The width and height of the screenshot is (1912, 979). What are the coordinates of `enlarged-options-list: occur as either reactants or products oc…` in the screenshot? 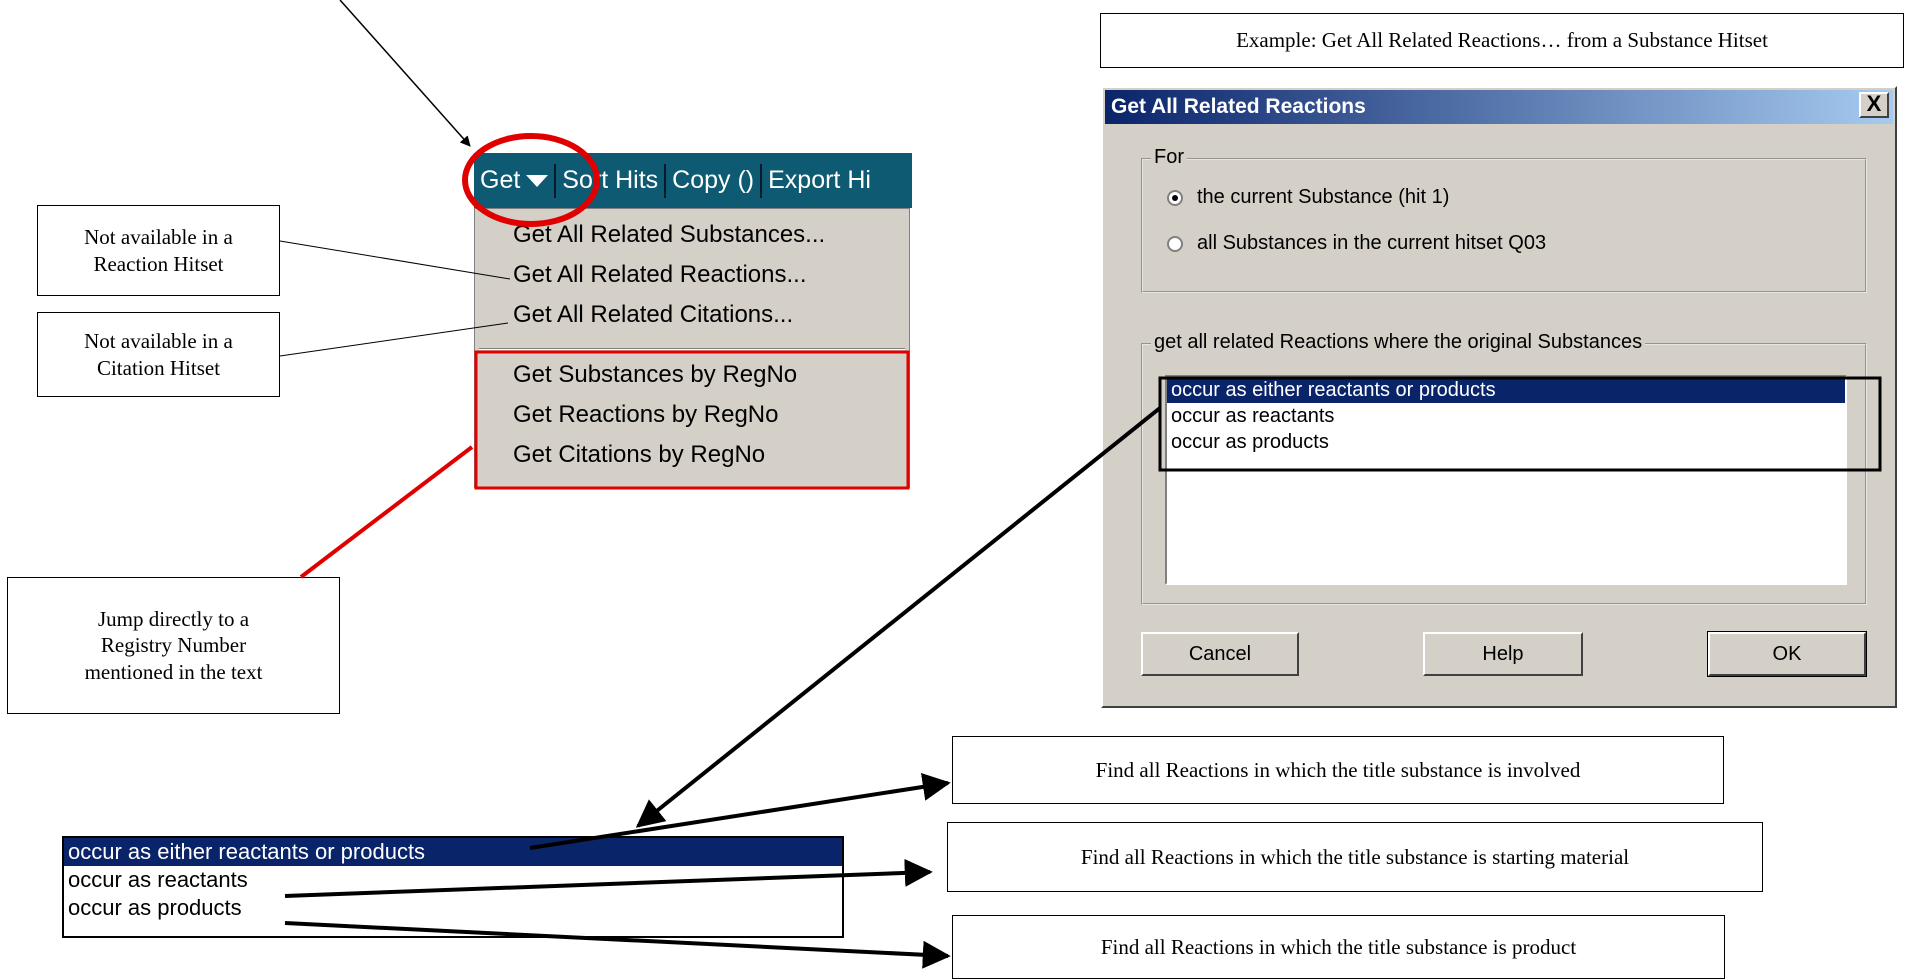 It's located at (453, 887).